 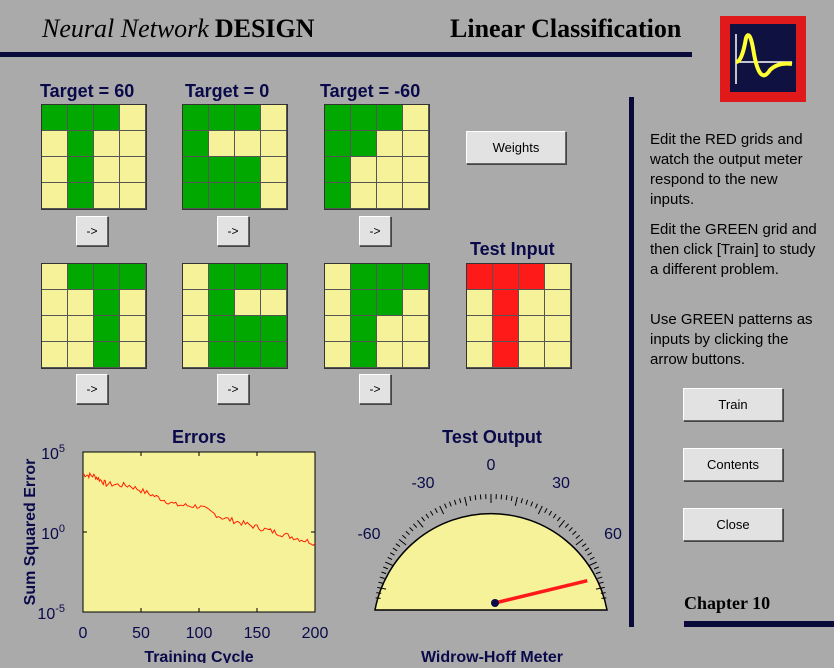 I want to click on pattern-4-grid, so click(x=94, y=316).